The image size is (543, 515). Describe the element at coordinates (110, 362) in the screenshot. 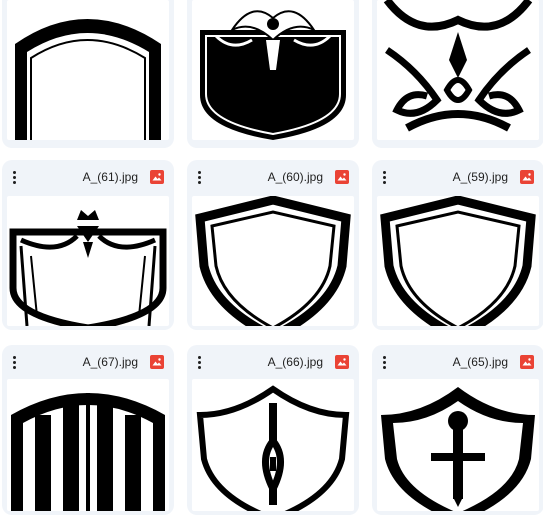

I see `file-name: A_(67).jpg` at that location.